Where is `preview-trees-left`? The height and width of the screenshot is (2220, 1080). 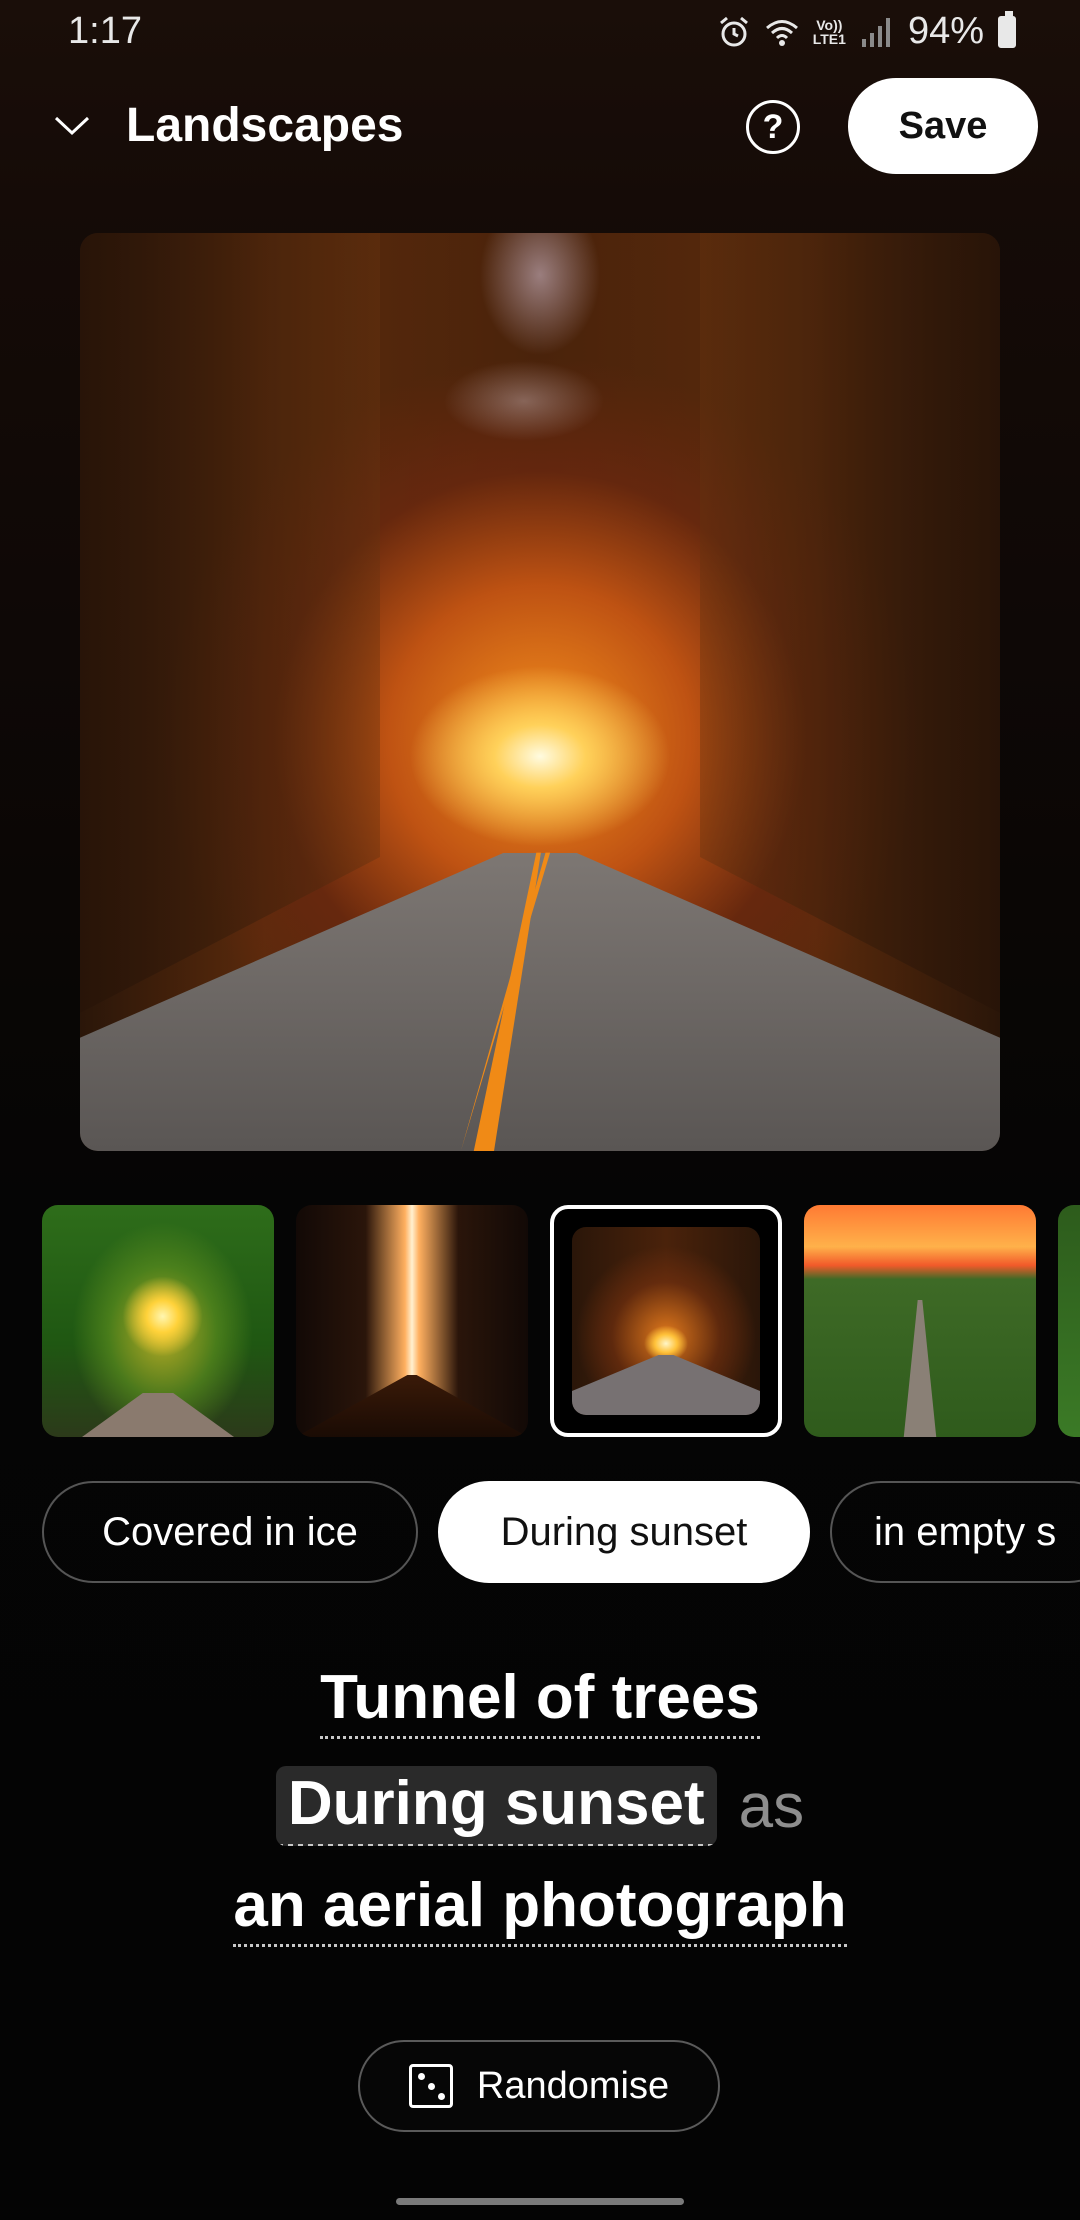 preview-trees-left is located at coordinates (230, 623).